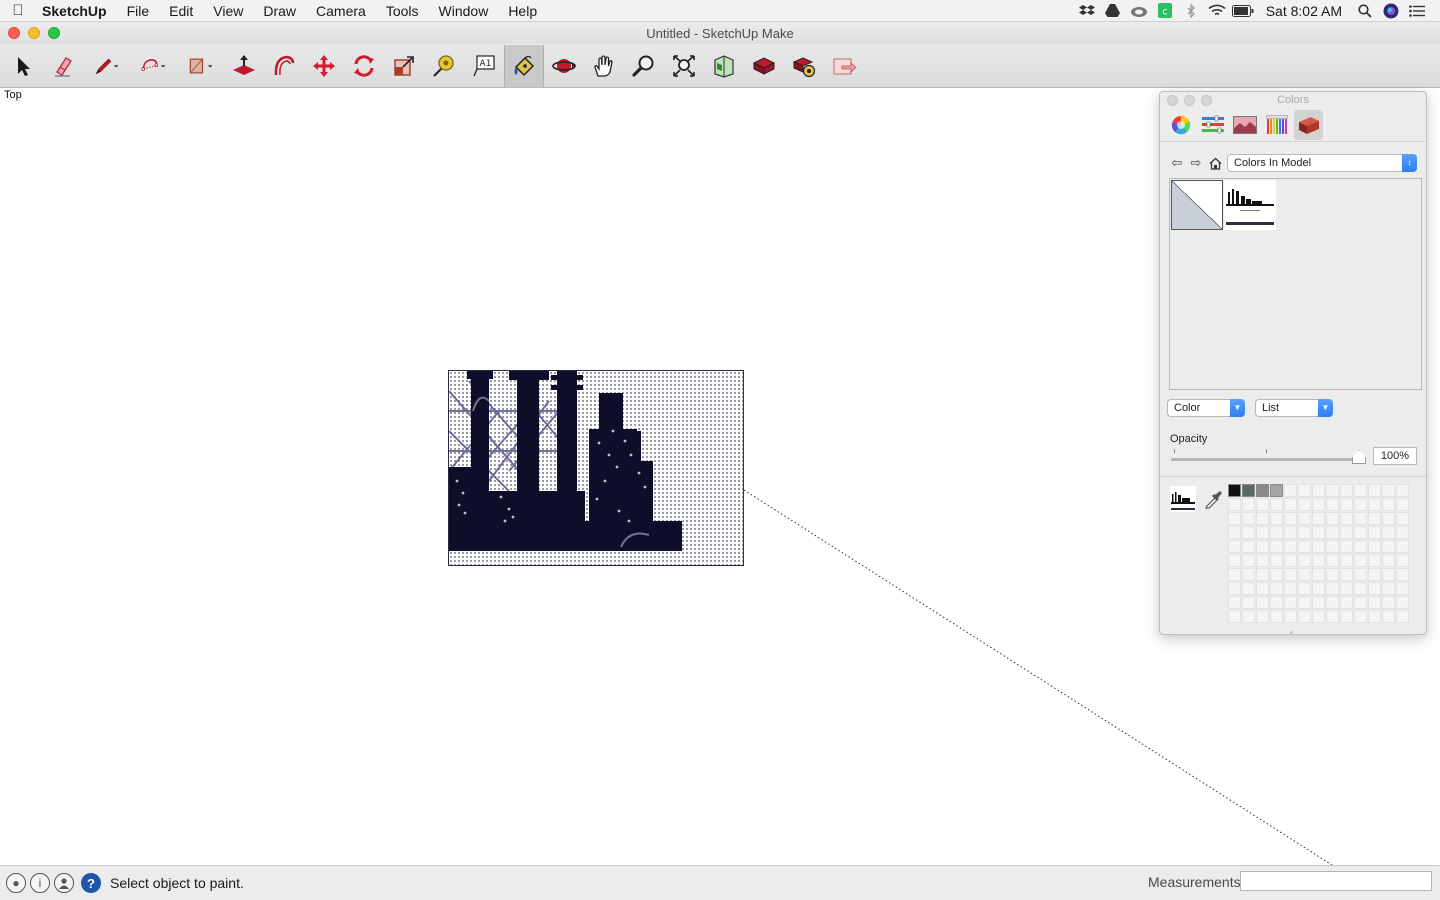 The image size is (1440, 900). What do you see at coordinates (64, 883) in the screenshot?
I see `user-account-icon` at bounding box center [64, 883].